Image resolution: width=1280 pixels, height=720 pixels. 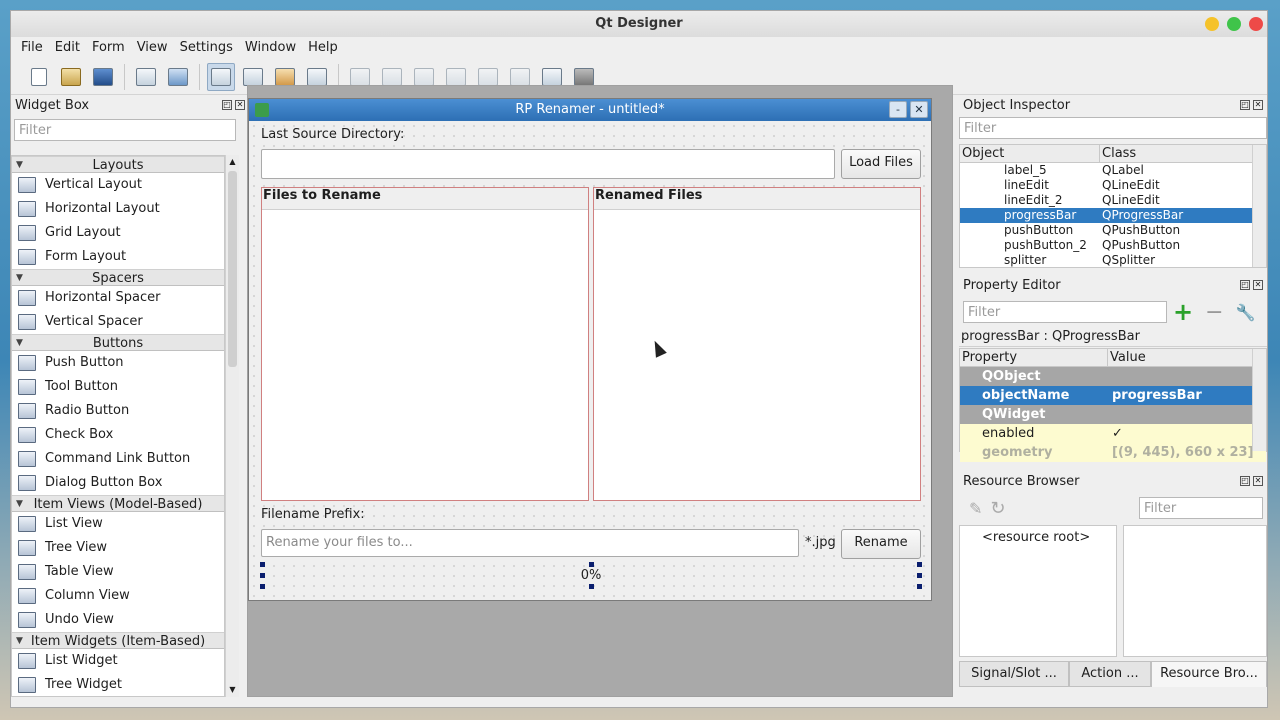 I want to click on property-value: progressBar, so click(x=1155, y=395).